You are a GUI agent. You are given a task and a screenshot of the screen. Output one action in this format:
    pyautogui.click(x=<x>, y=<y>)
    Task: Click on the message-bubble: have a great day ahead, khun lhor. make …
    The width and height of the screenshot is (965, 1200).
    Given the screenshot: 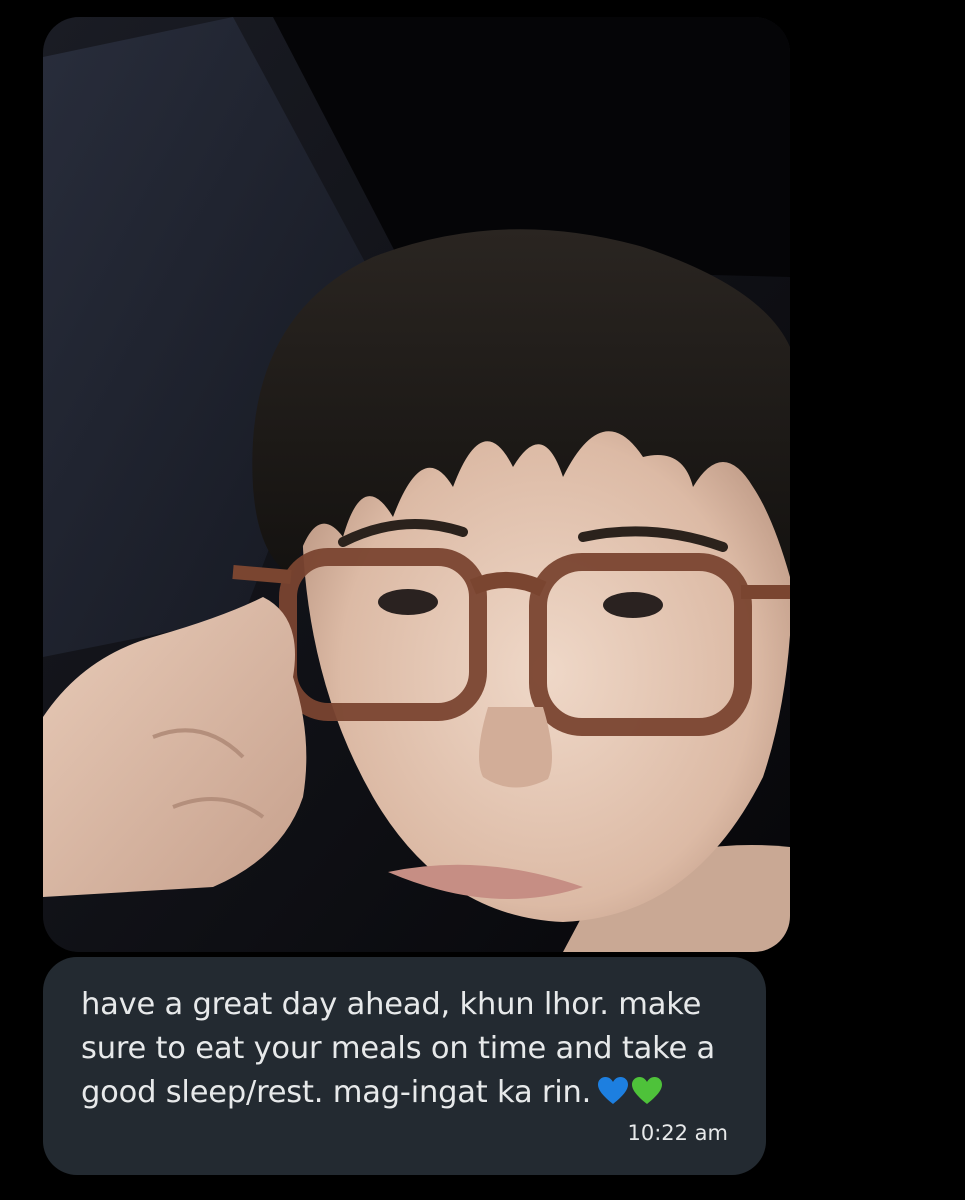 What is the action you would take?
    pyautogui.click(x=404, y=1066)
    